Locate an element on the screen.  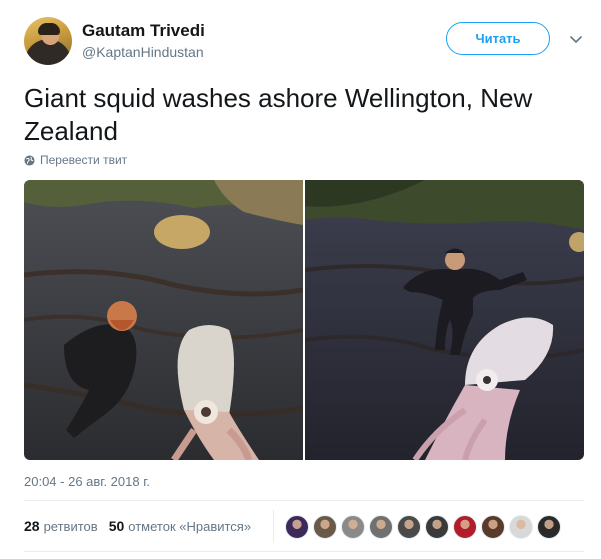
author-display-name: Gautam Trivedi is located at coordinates (143, 31).